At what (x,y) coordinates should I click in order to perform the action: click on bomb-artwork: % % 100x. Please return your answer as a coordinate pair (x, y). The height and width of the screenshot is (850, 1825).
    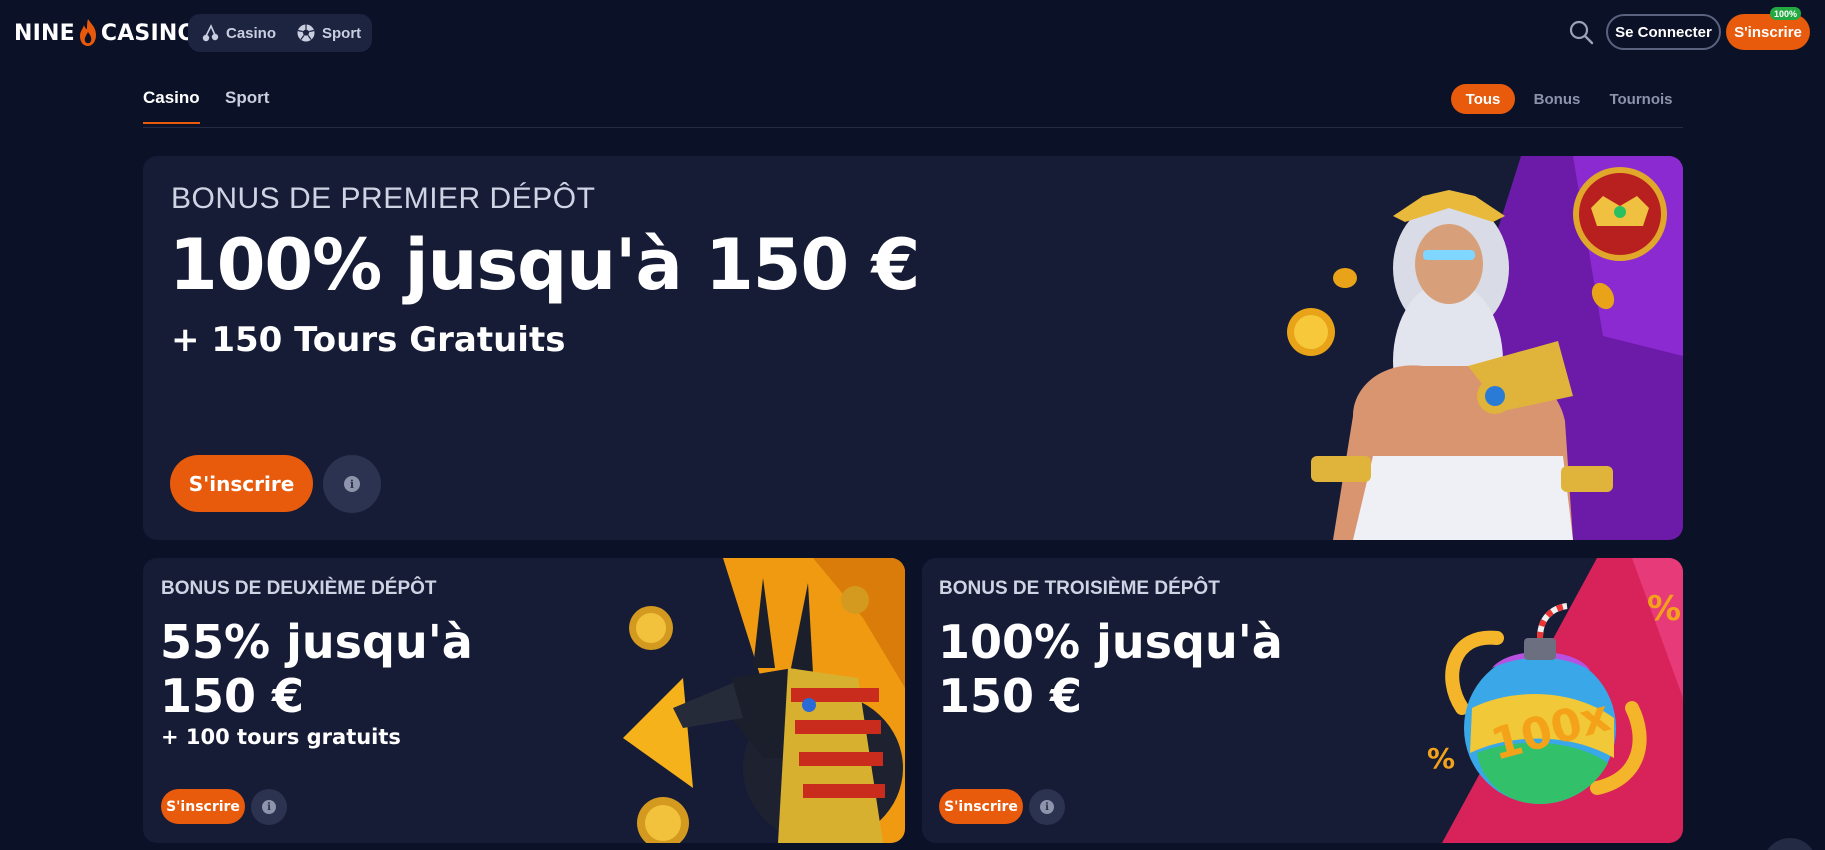
    Looking at the image, I should click on (1555, 700).